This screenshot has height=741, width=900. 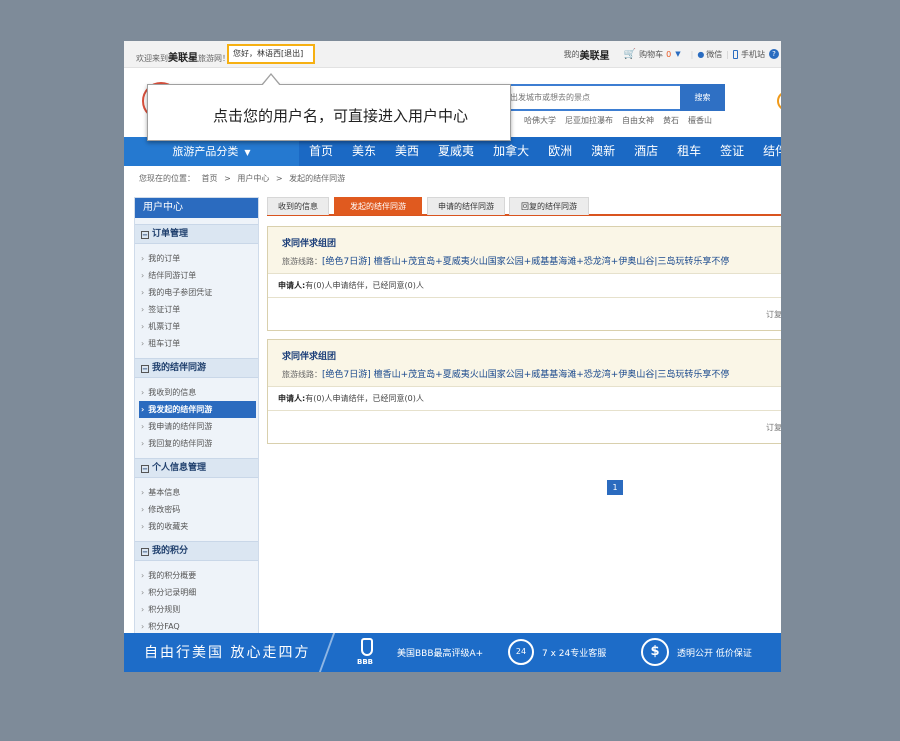 I want to click on sidebar-item: 机票订单, so click(x=198, y=326).